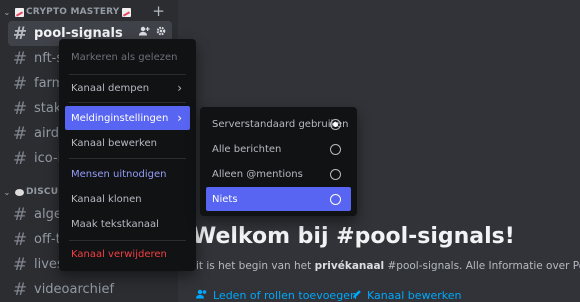 Image resolution: width=580 pixels, height=302 pixels. Describe the element at coordinates (74, 289) in the screenshot. I see `channel-name: videoarchief` at that location.